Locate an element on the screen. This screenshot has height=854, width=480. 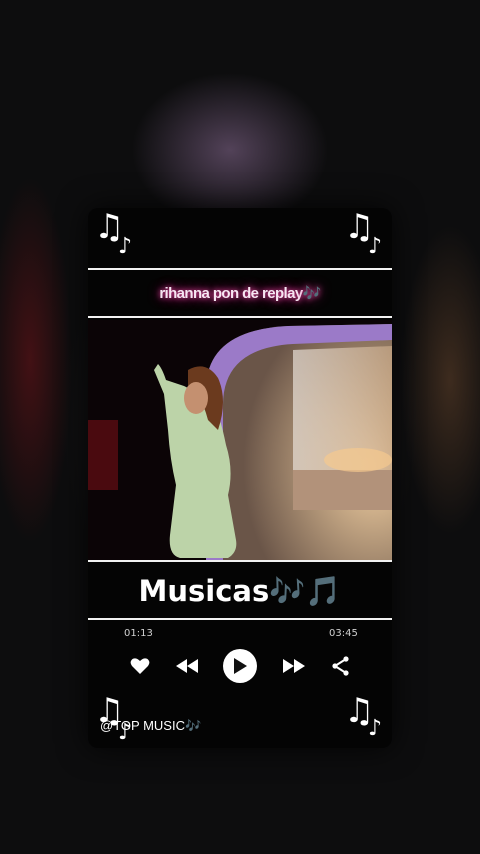
heart-icon is located at coordinates (140, 666).